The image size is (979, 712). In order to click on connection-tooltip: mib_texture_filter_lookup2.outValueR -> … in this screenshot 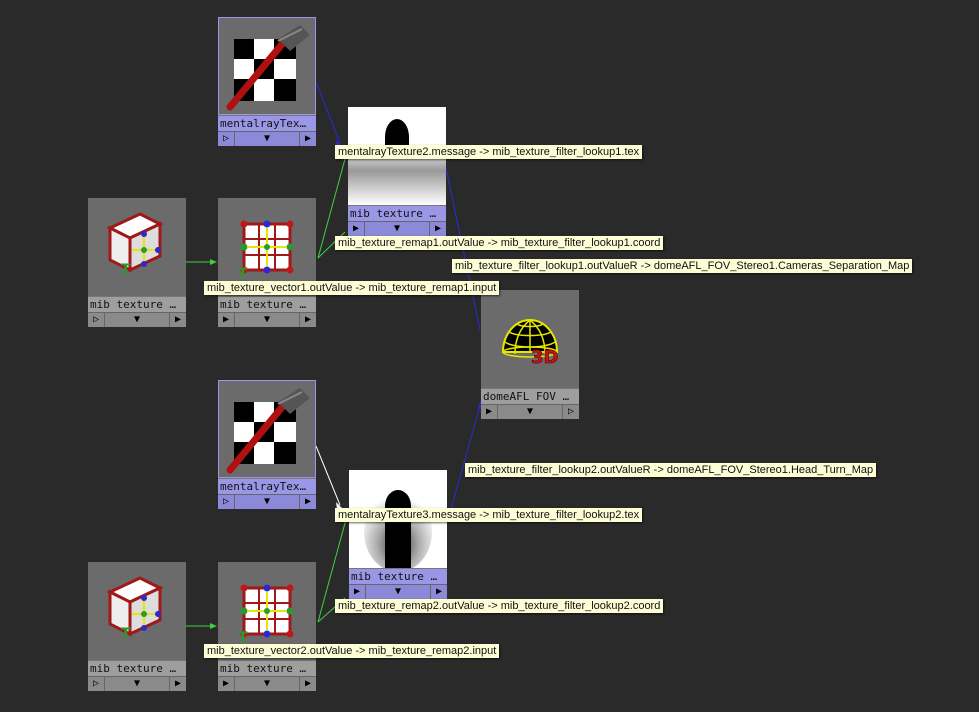, I will do `click(671, 470)`.